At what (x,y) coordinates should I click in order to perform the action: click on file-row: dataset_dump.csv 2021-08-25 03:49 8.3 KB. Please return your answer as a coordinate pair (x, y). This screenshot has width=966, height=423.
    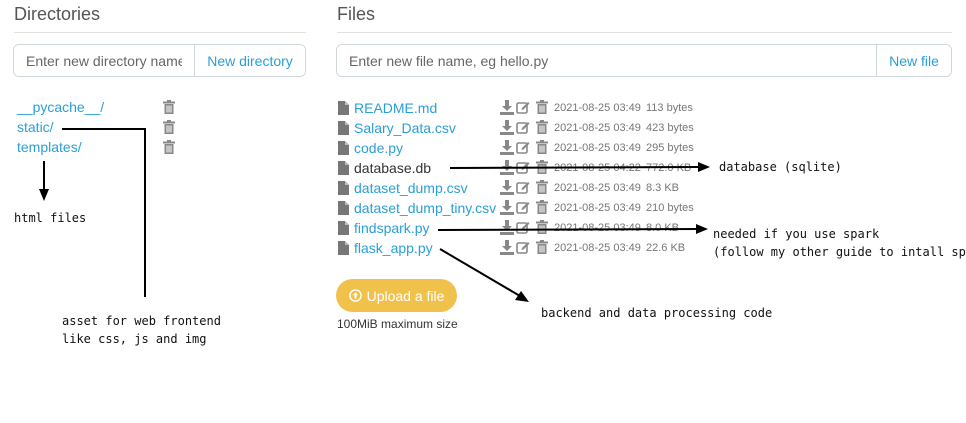
    Looking at the image, I should click on (518, 189).